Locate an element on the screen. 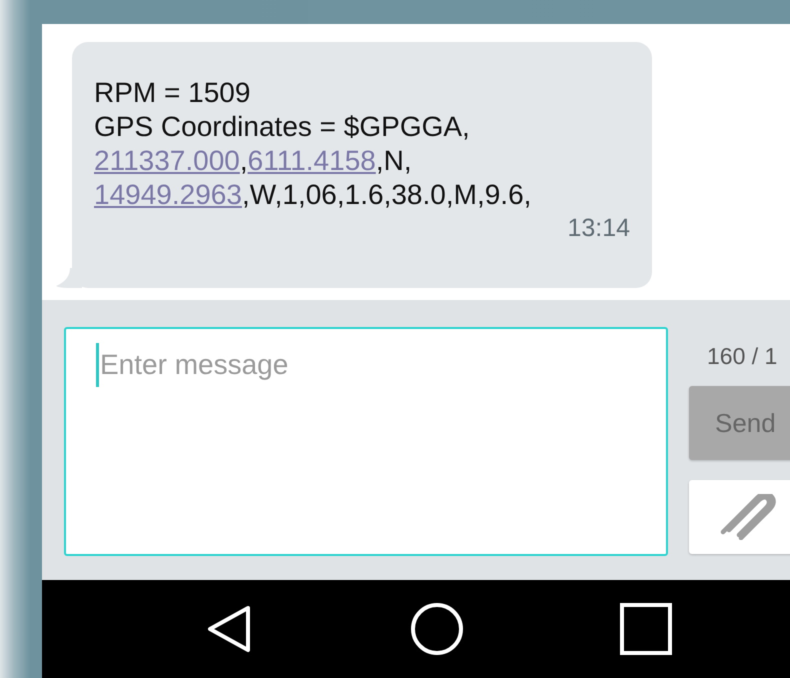 This screenshot has height=678, width=790. attach-button is located at coordinates (739, 517).